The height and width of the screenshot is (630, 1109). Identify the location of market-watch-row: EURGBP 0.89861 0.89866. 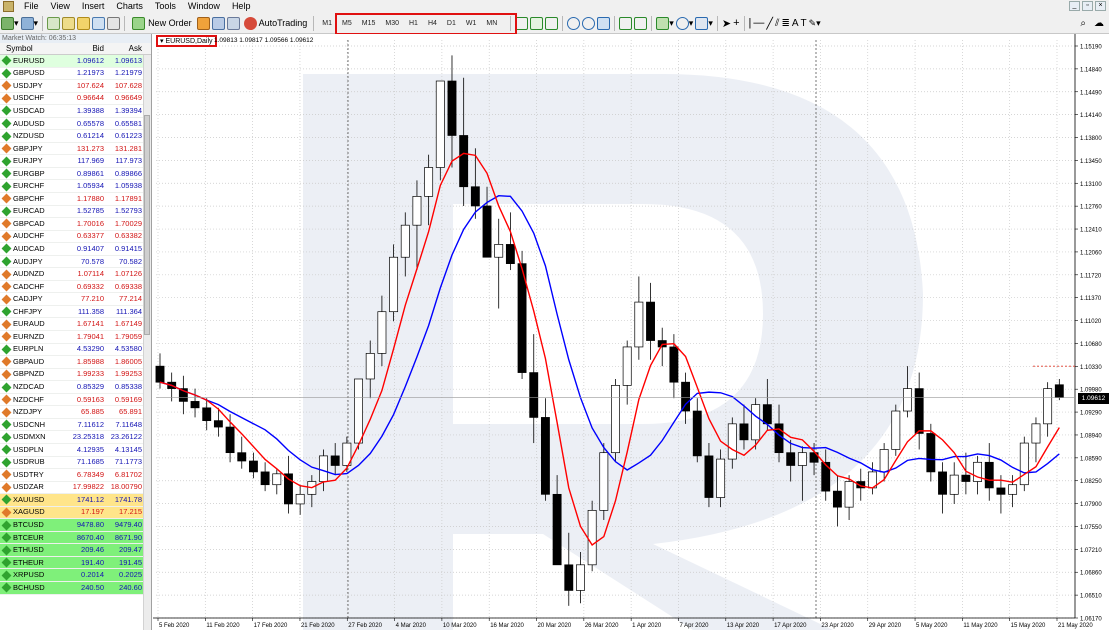
(75, 174).